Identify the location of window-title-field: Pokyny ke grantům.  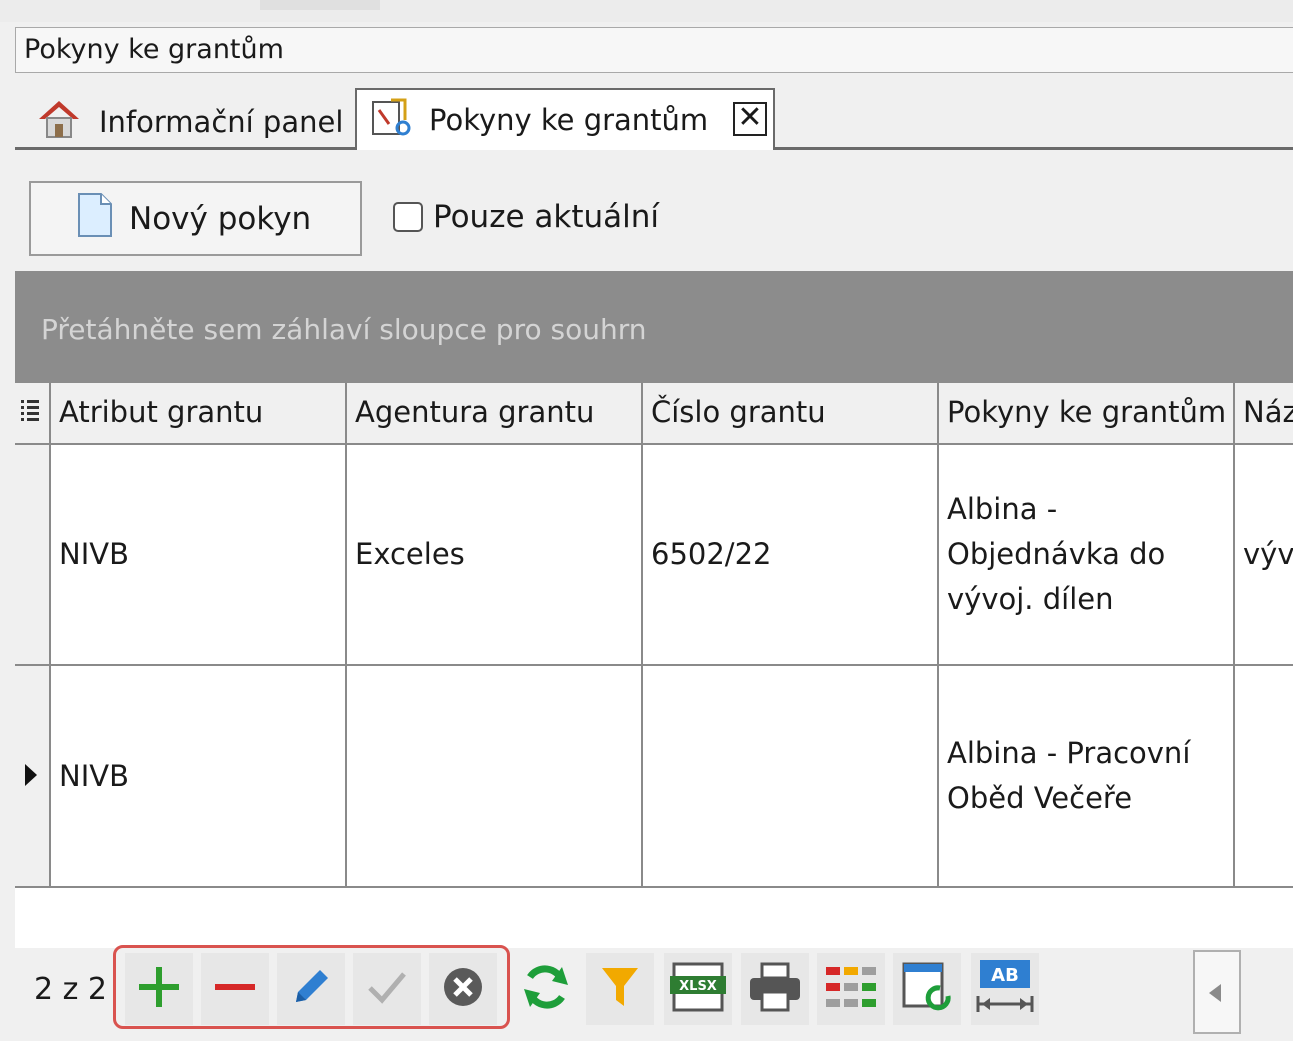
(654, 50).